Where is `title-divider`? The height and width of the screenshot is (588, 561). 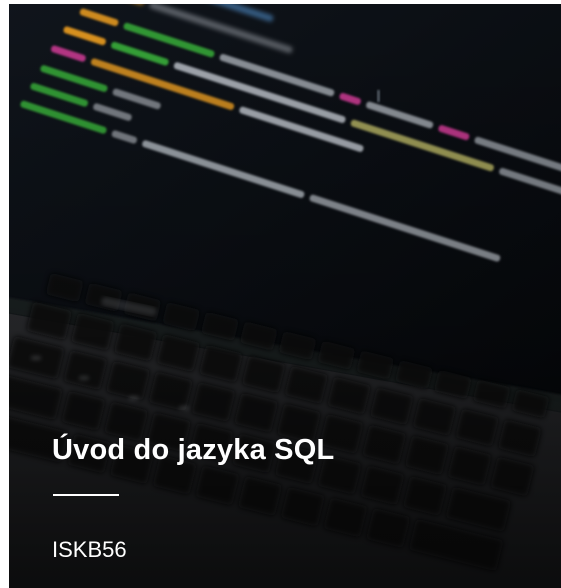
title-divider is located at coordinates (86, 495).